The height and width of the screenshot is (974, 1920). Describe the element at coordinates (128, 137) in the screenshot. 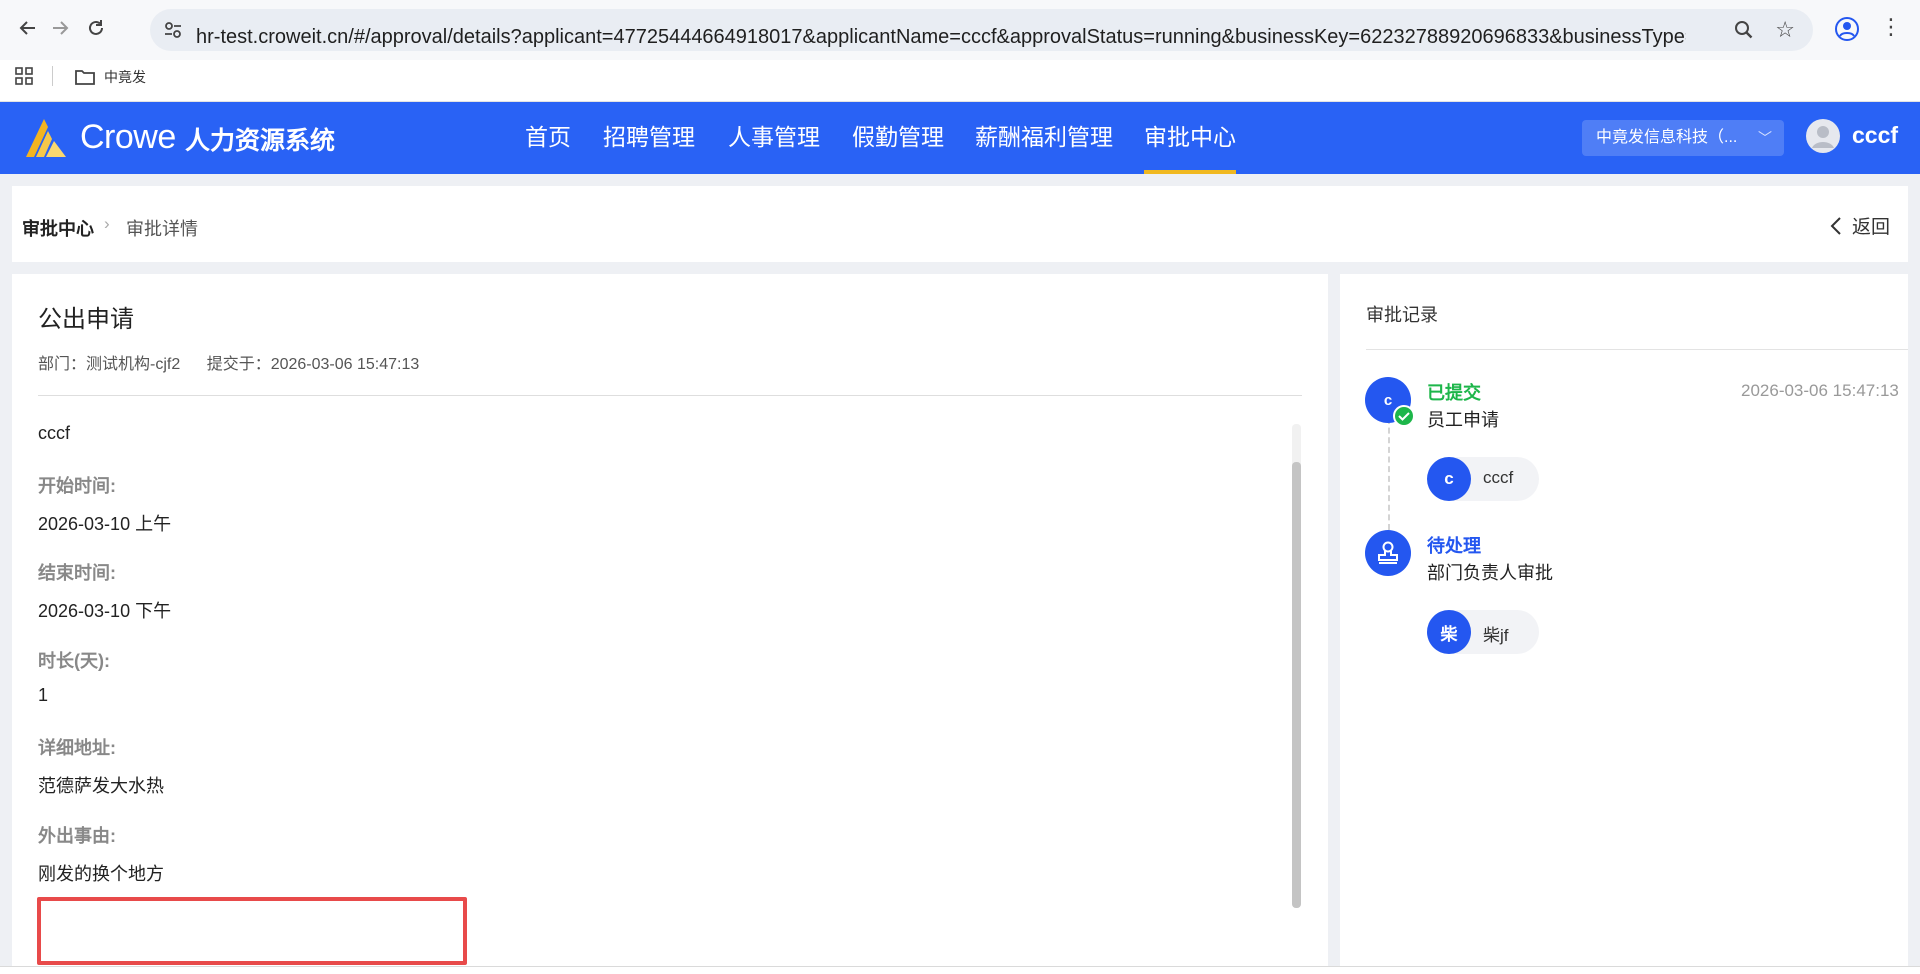

I see `logo-text: Crowe` at that location.